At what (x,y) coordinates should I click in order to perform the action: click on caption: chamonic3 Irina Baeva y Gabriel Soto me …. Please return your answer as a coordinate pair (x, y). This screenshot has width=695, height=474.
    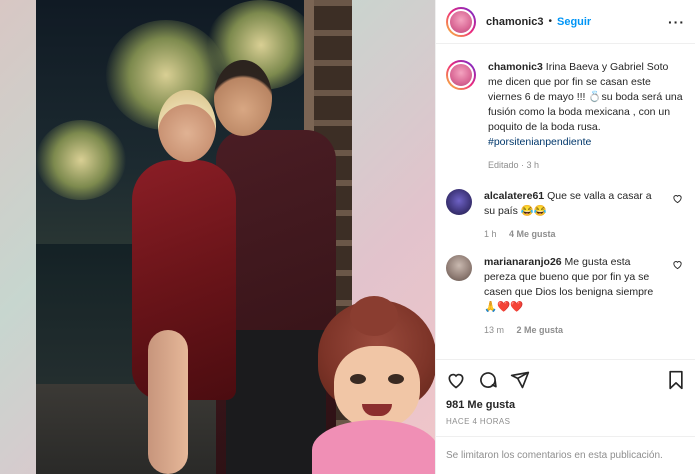
    Looking at the image, I should click on (565, 116).